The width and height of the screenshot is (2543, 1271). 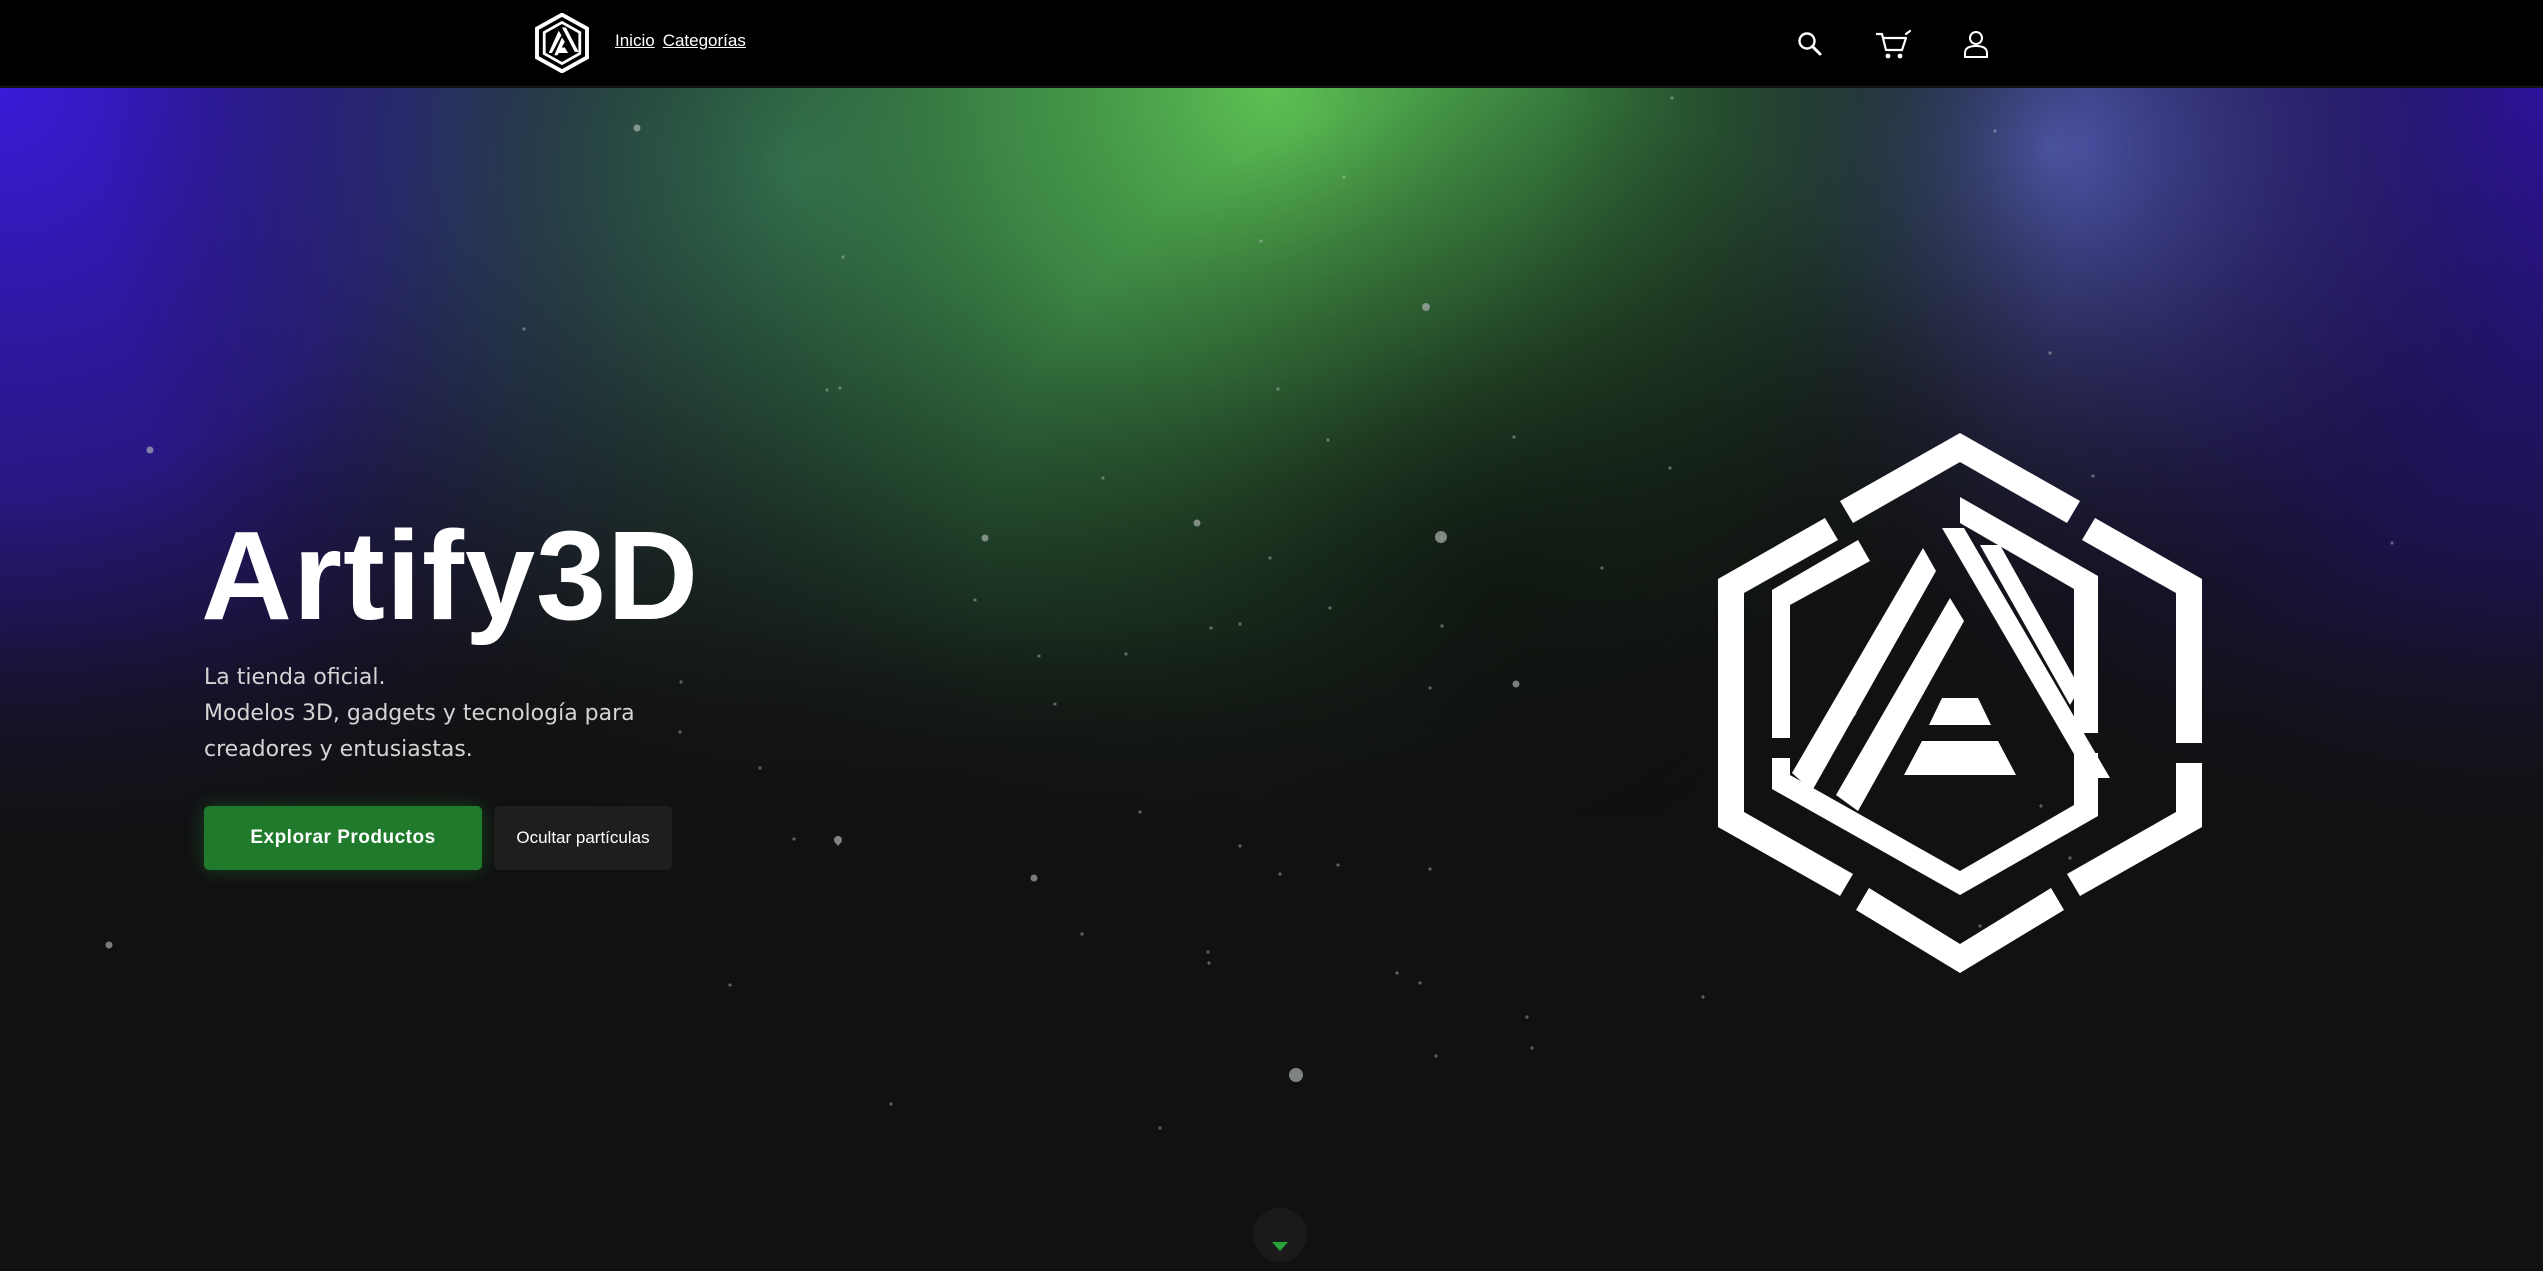 I want to click on top-navbar: Inicio Categorías, so click(x=1271, y=43).